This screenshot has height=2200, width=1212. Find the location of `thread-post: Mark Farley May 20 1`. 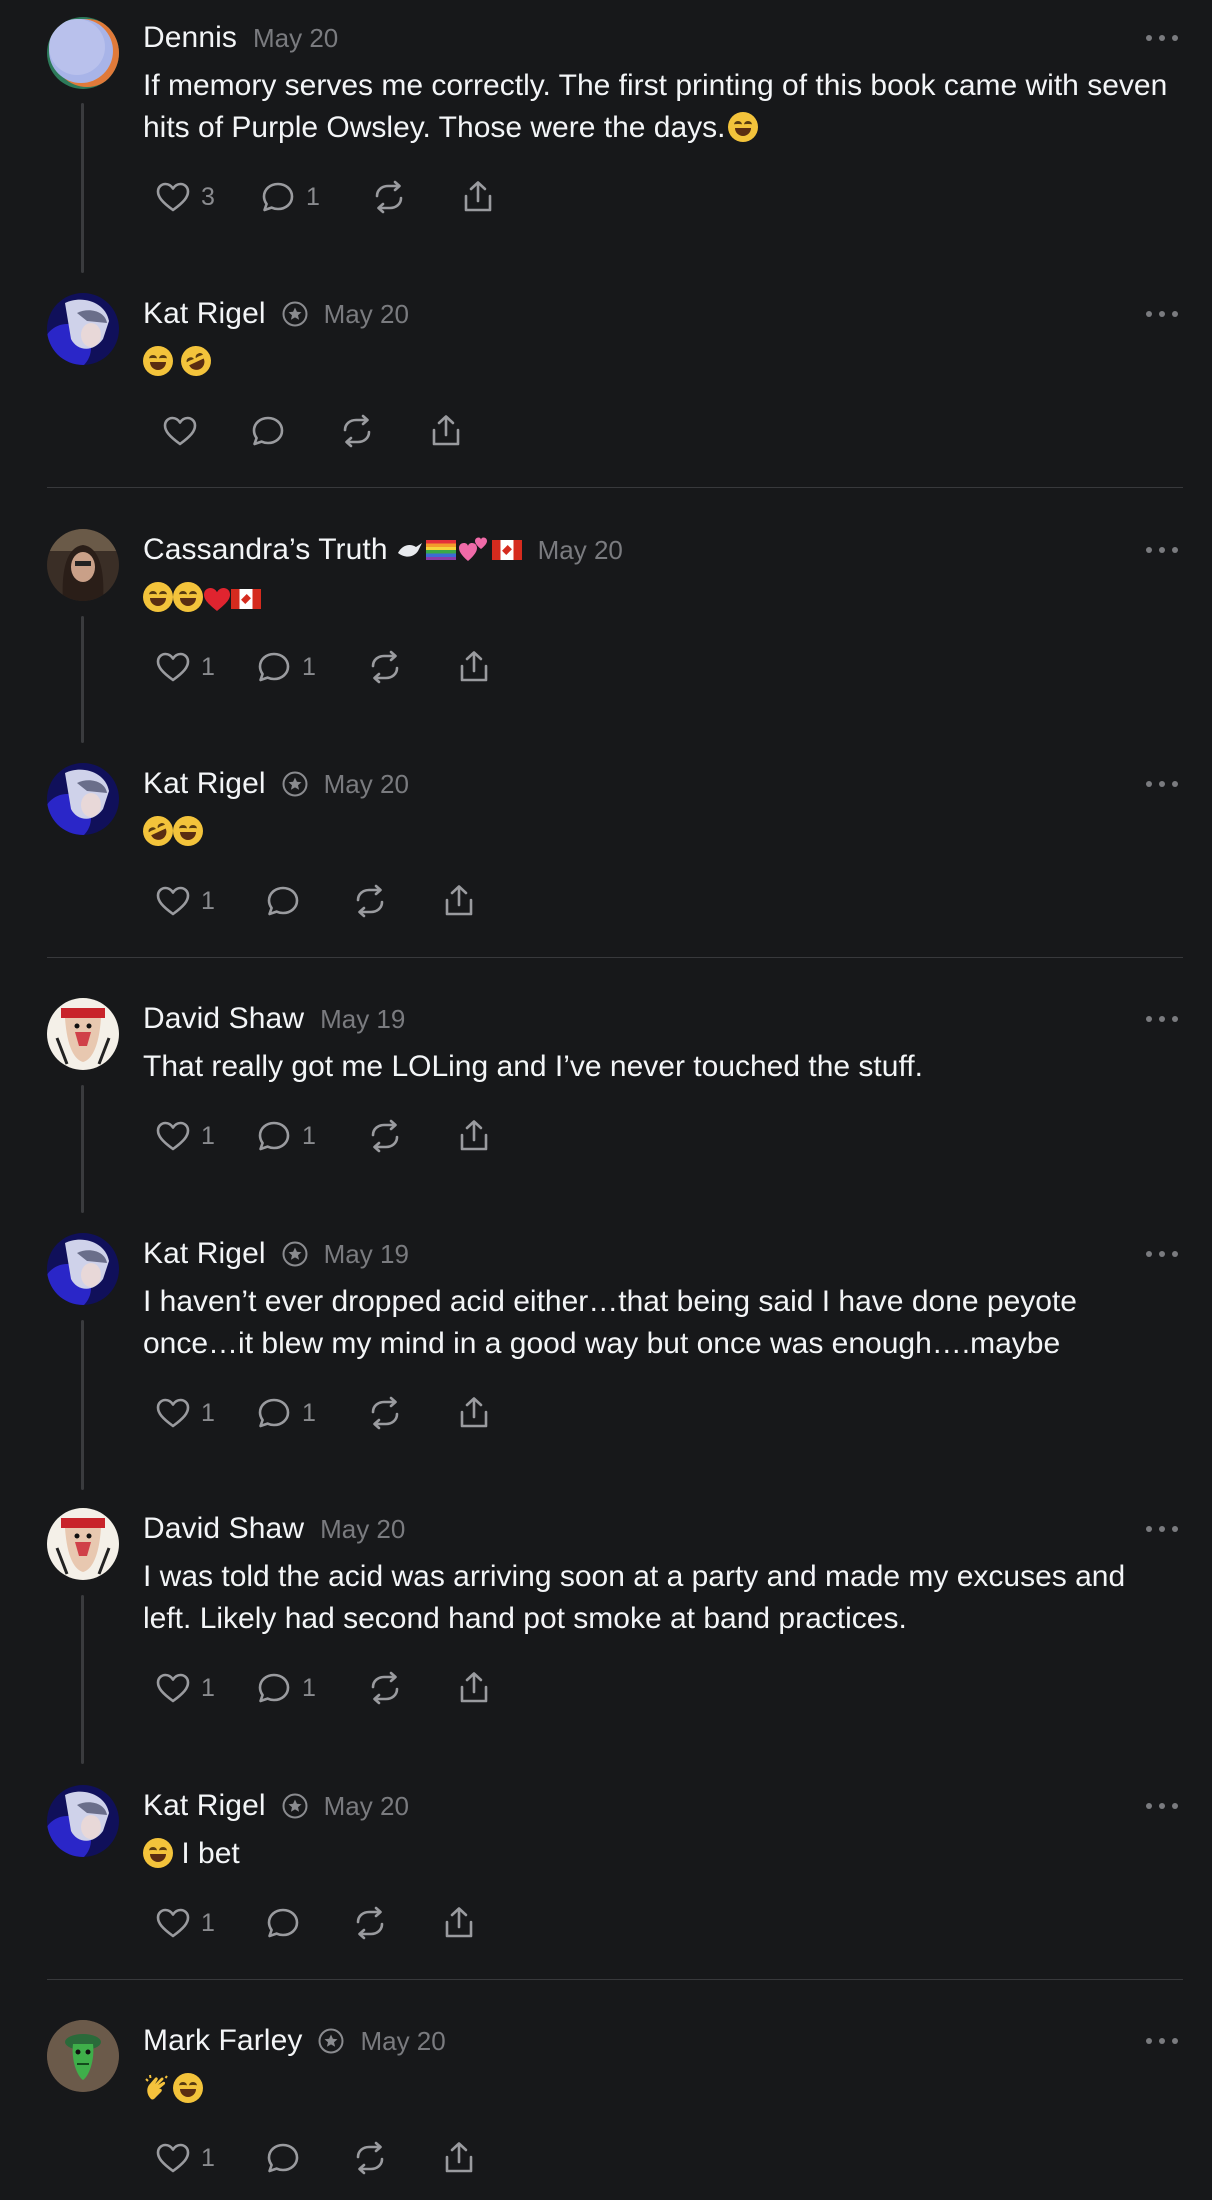

thread-post: Mark Farley May 20 1 is located at coordinates (606, 2090).